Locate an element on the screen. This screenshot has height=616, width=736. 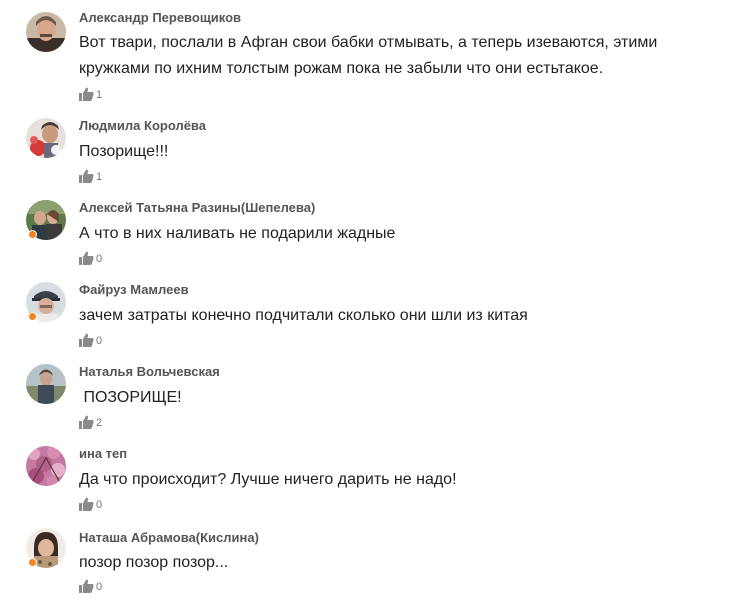
comment-author: Александр Перевощиков is located at coordinates (160, 17).